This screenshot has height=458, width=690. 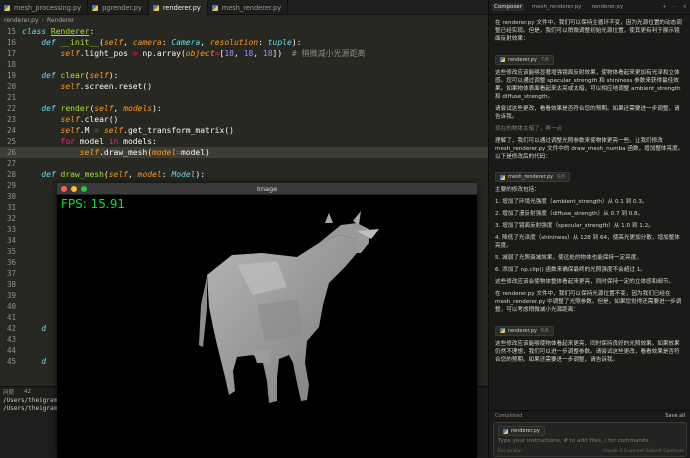 I want to click on chevron-right-icon: ›, so click(x=42, y=20).